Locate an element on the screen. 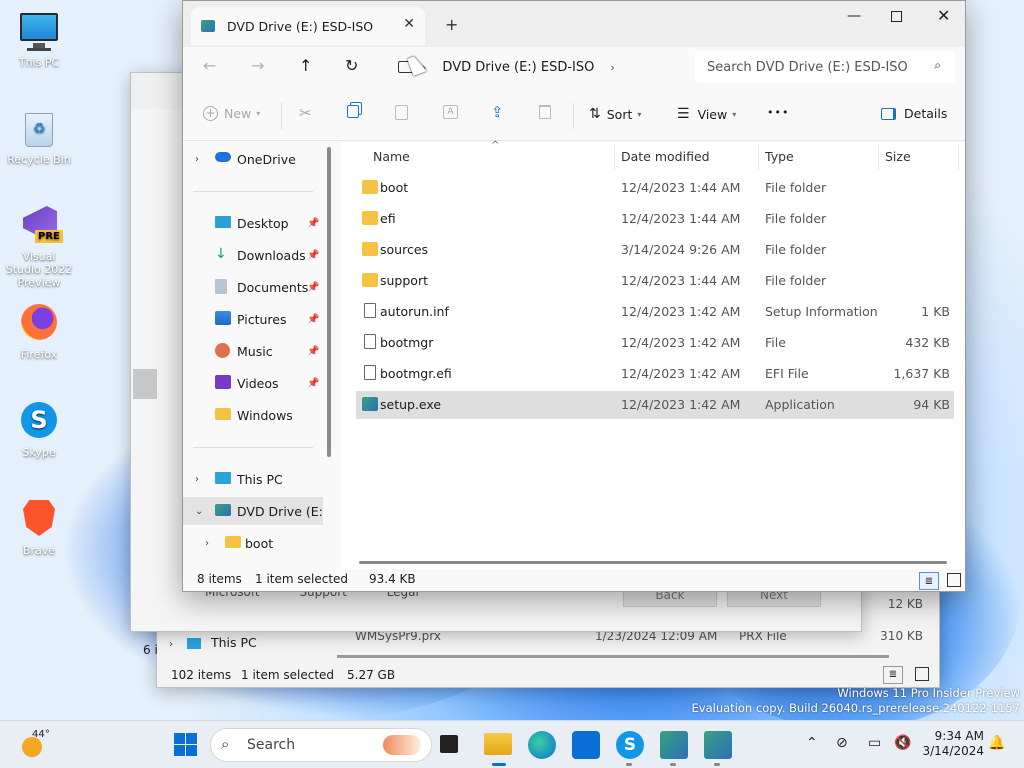  nav-scrollbar is located at coordinates (329, 302).